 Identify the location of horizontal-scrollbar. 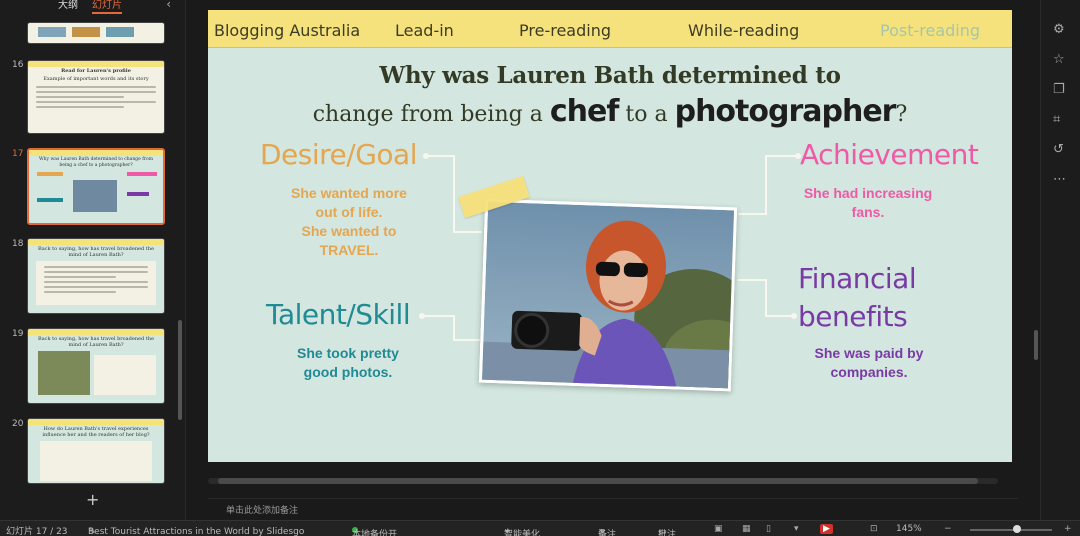
(603, 481).